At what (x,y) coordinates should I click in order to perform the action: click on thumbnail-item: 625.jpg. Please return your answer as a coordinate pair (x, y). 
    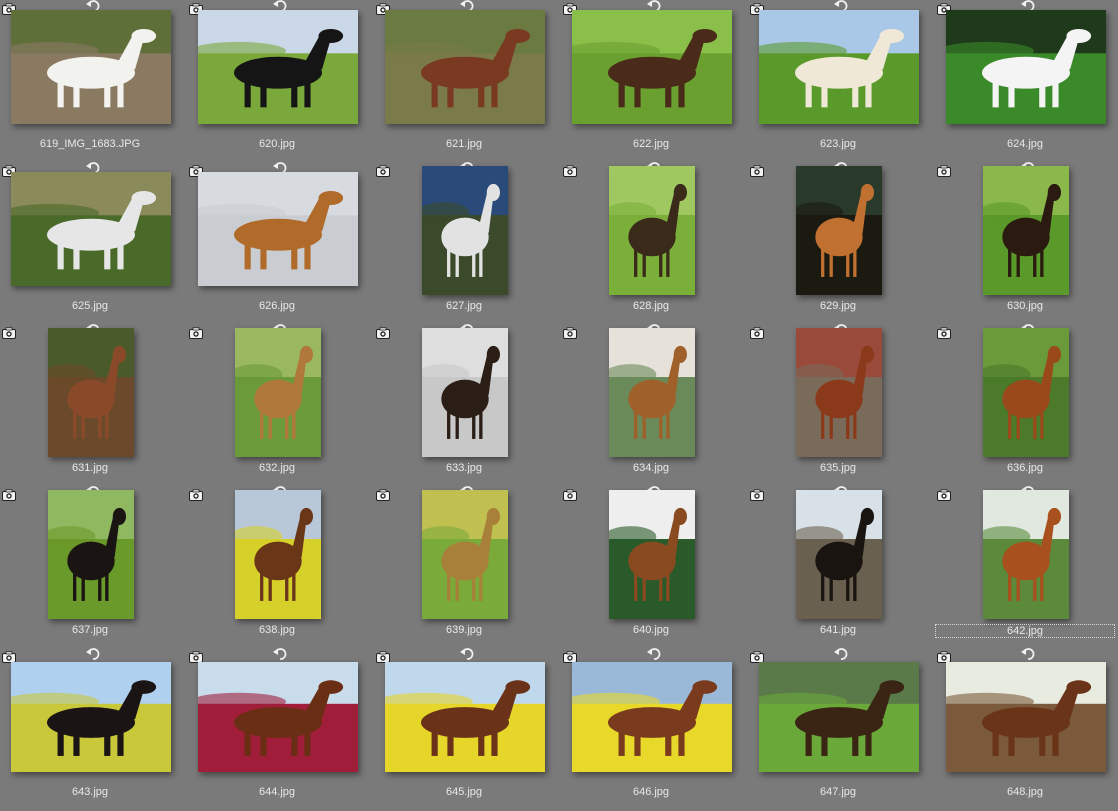
    Looking at the image, I should click on (93, 242).